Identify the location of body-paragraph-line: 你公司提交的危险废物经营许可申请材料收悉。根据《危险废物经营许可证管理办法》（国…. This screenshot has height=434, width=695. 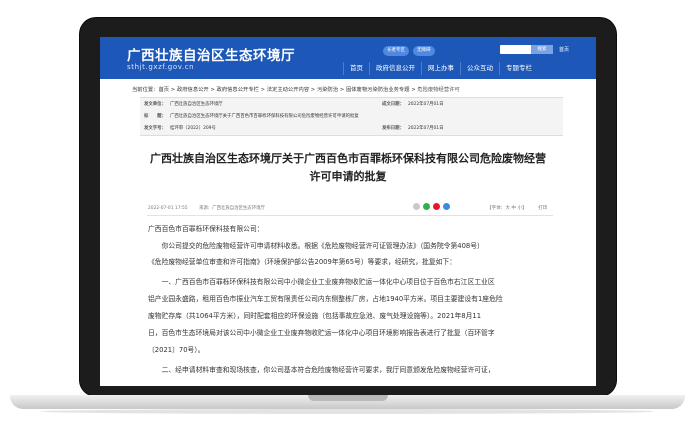
(316, 246).